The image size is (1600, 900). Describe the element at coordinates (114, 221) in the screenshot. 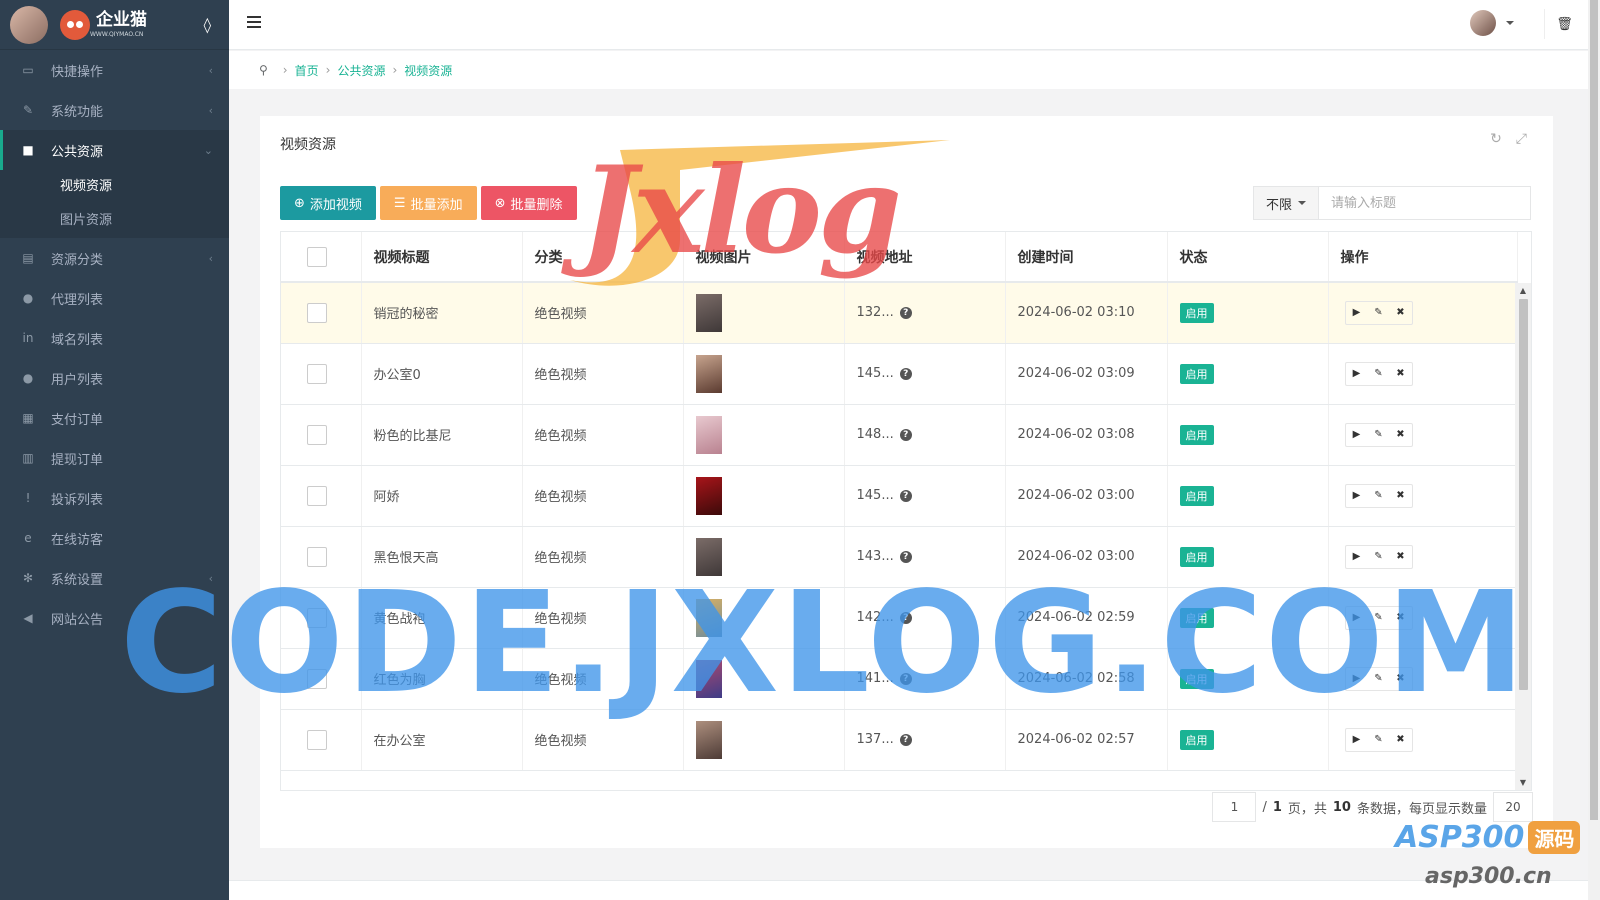

I see `sidebar-subitem-image-resources: 图片资源` at that location.